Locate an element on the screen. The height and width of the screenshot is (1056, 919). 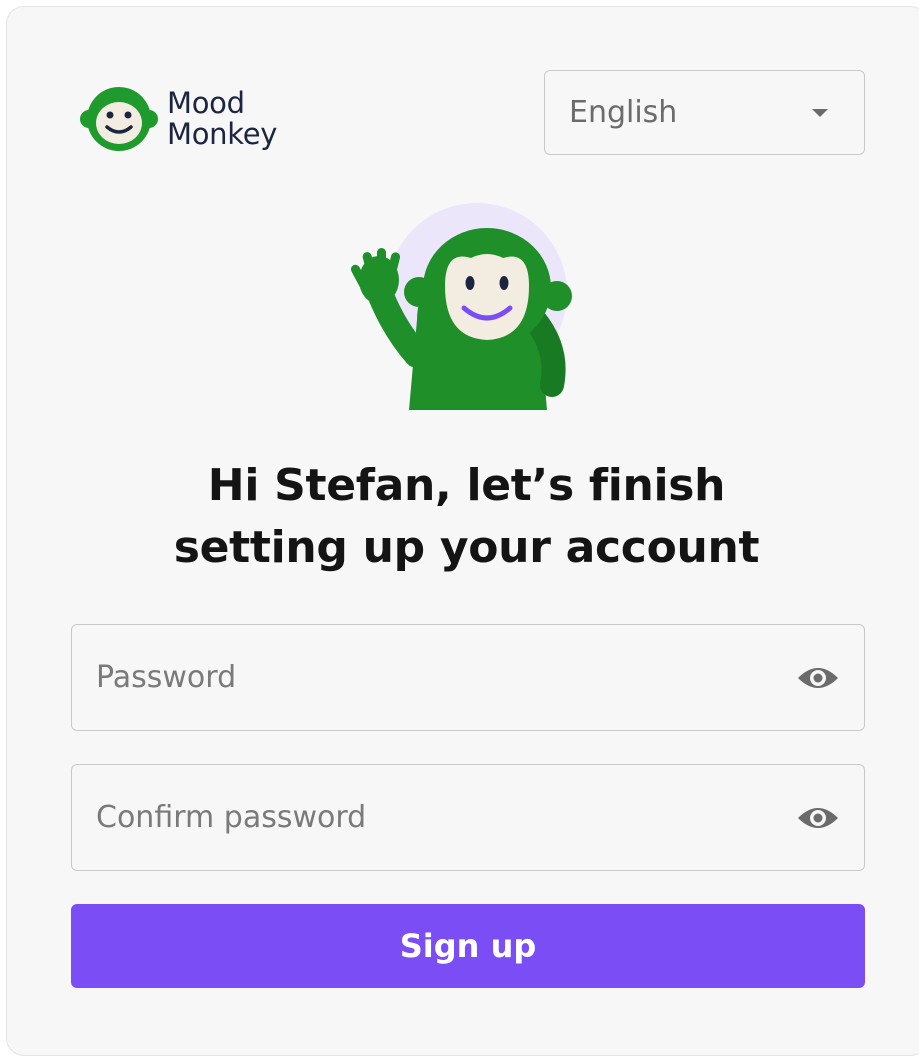
monkey-logo-icon is located at coordinates (119, 119).